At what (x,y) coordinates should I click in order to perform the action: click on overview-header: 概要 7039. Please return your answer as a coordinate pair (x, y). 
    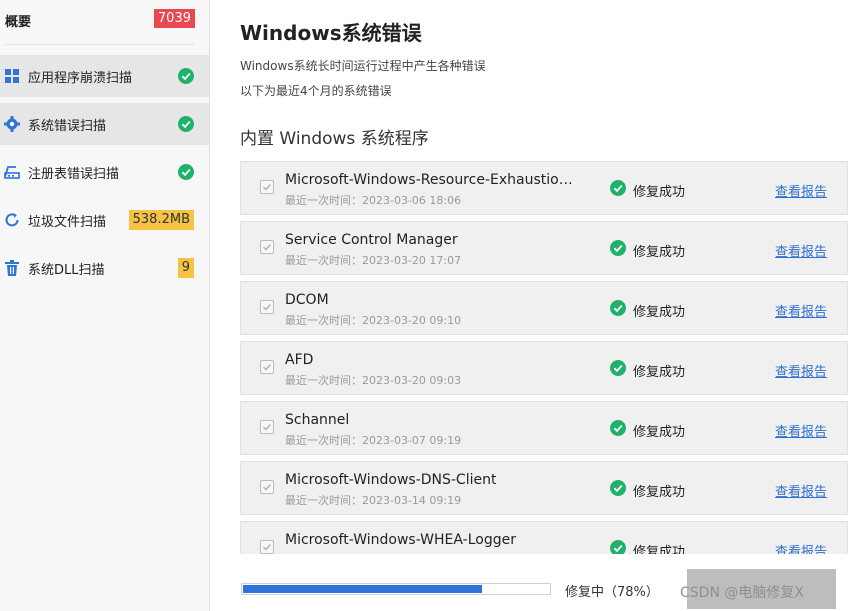
    Looking at the image, I should click on (105, 22).